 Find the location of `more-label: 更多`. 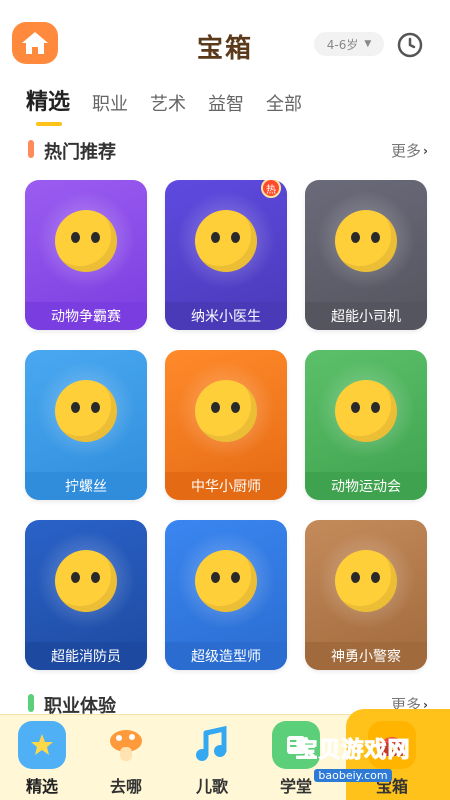

more-label: 更多 is located at coordinates (406, 151).